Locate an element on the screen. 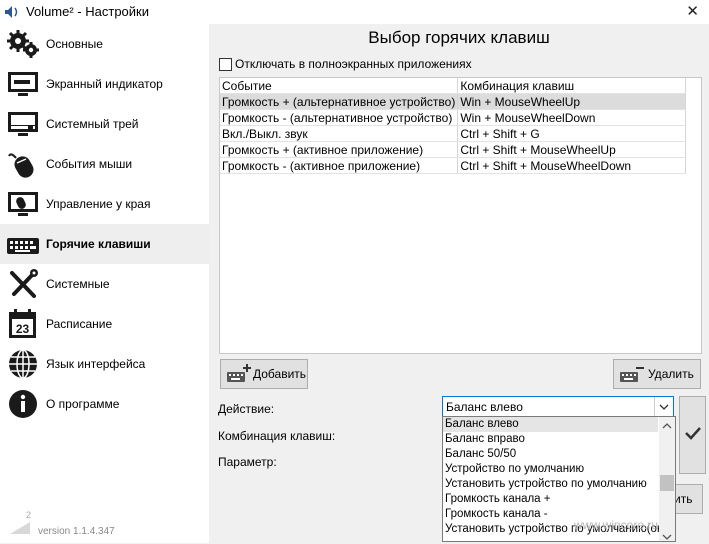 The width and height of the screenshot is (709, 544). checkbox-label: Отключать в полноэкранных приложениях is located at coordinates (353, 64).